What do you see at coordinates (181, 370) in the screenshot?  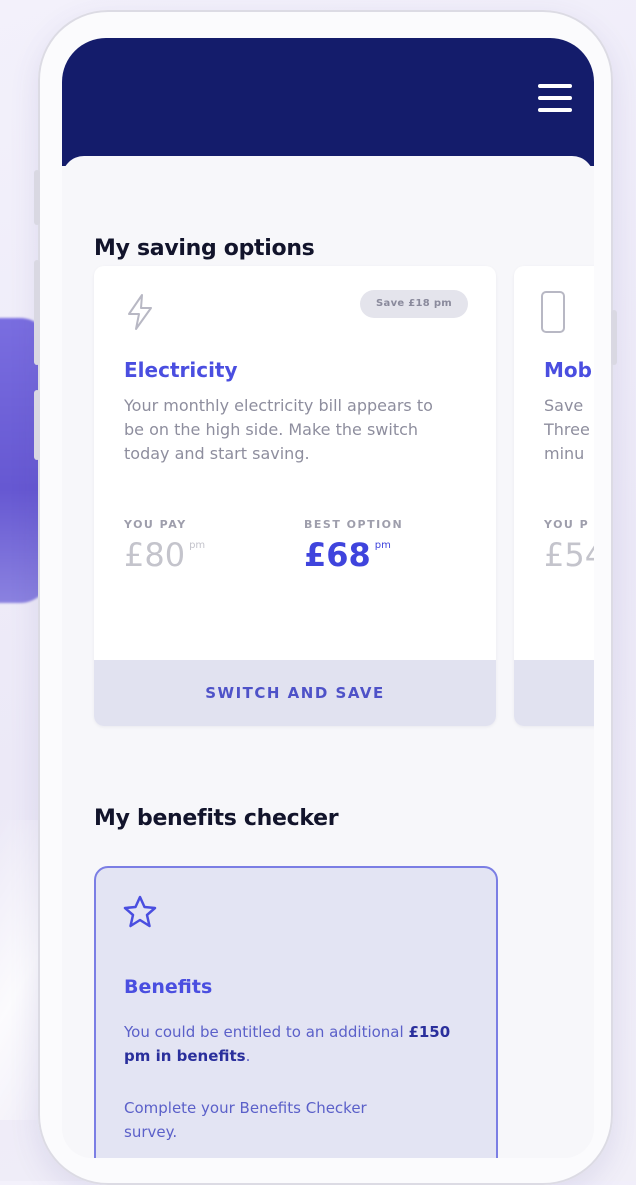 I see `card-title-electricity: Electricity` at bounding box center [181, 370].